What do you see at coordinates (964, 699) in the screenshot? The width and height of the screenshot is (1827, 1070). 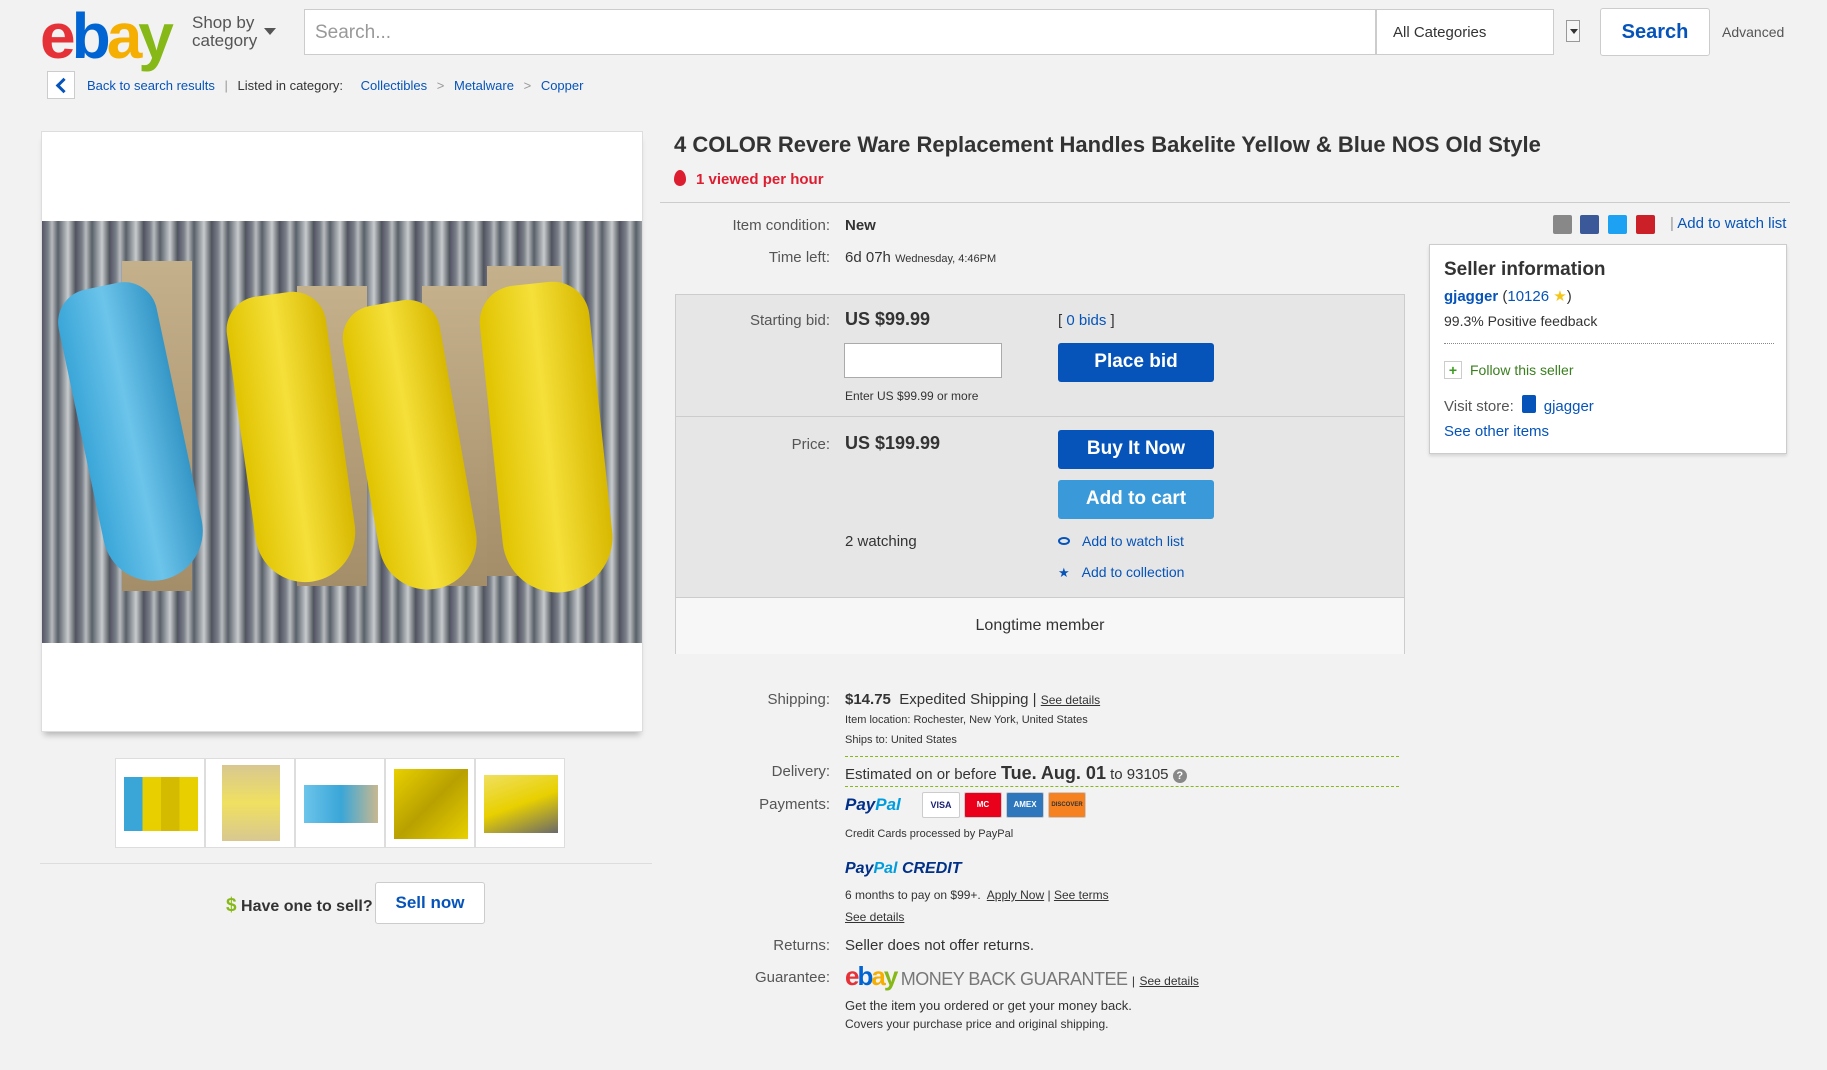 I see `shipping-method: Expedited Shipping` at bounding box center [964, 699].